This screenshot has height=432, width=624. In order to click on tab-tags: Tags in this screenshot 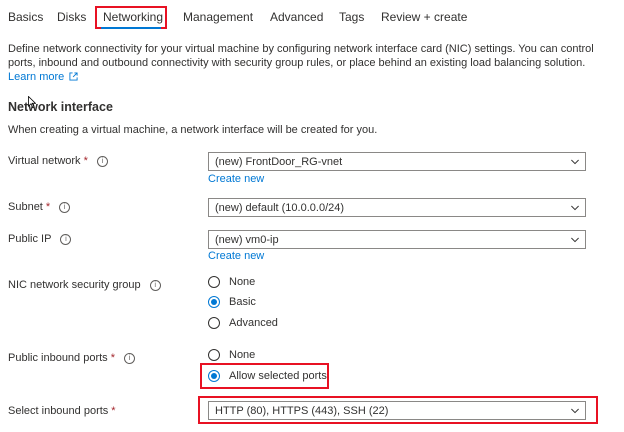, I will do `click(351, 17)`.